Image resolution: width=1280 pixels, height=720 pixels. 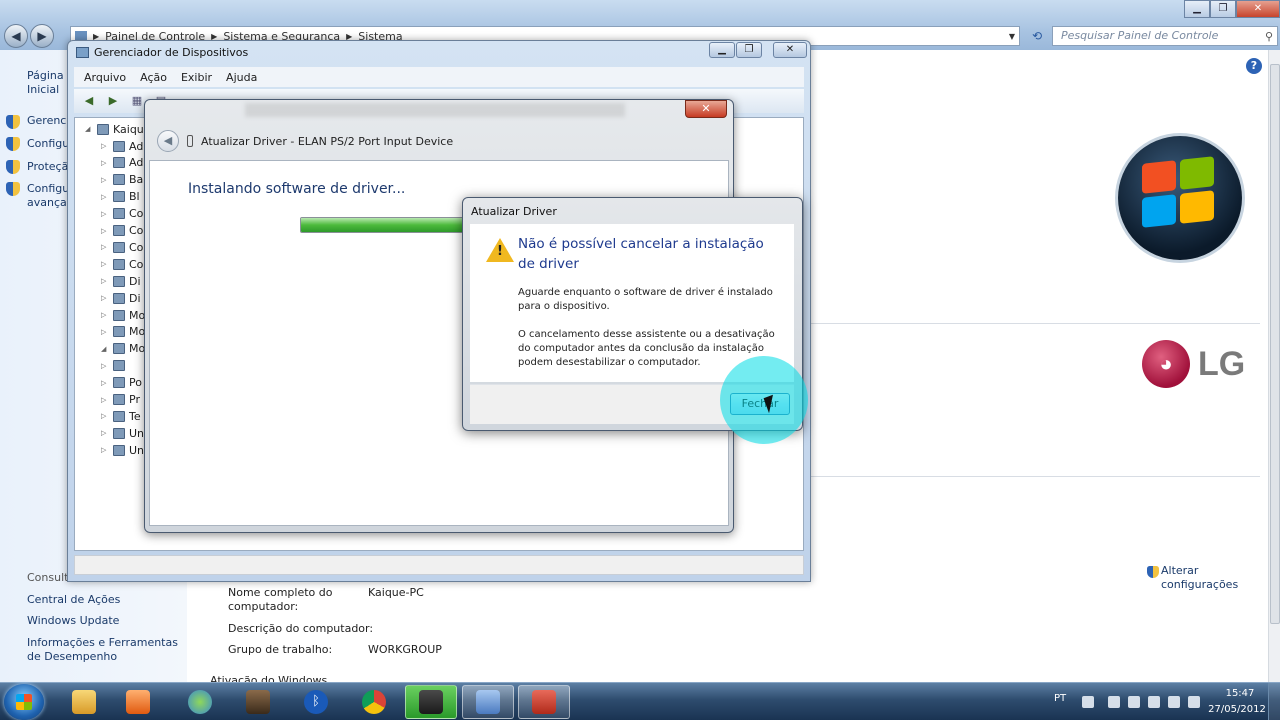 What do you see at coordinates (105, 77) in the screenshot?
I see `menu-file: Arquivo` at bounding box center [105, 77].